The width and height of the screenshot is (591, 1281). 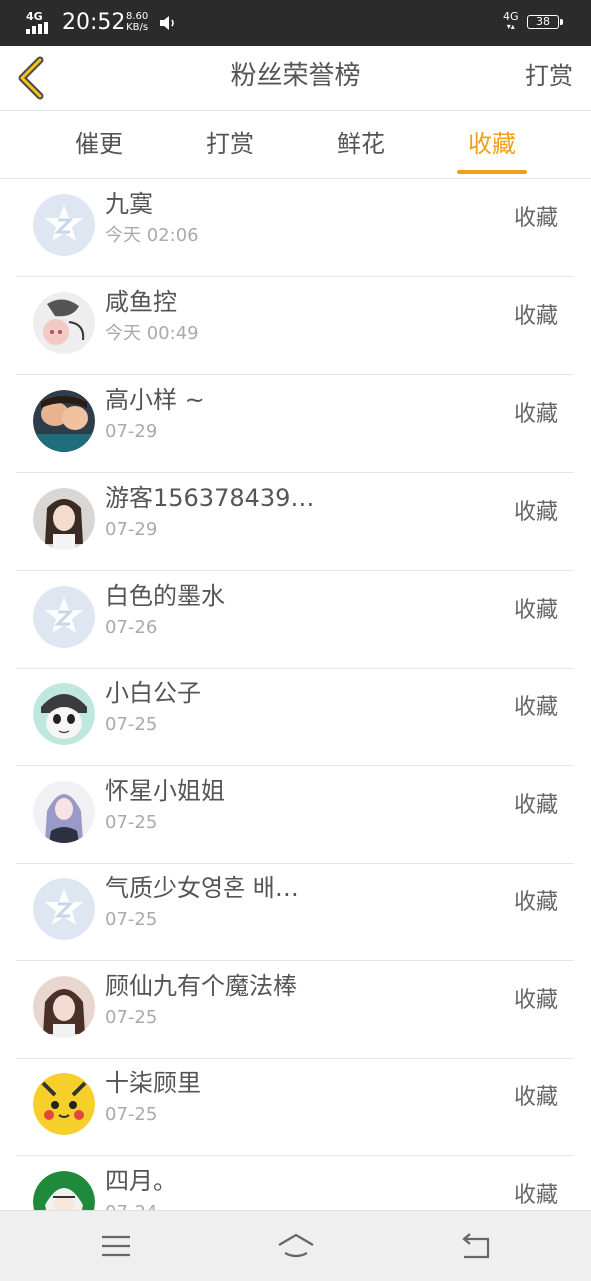 I want to click on signal-icon, so click(x=39, y=28).